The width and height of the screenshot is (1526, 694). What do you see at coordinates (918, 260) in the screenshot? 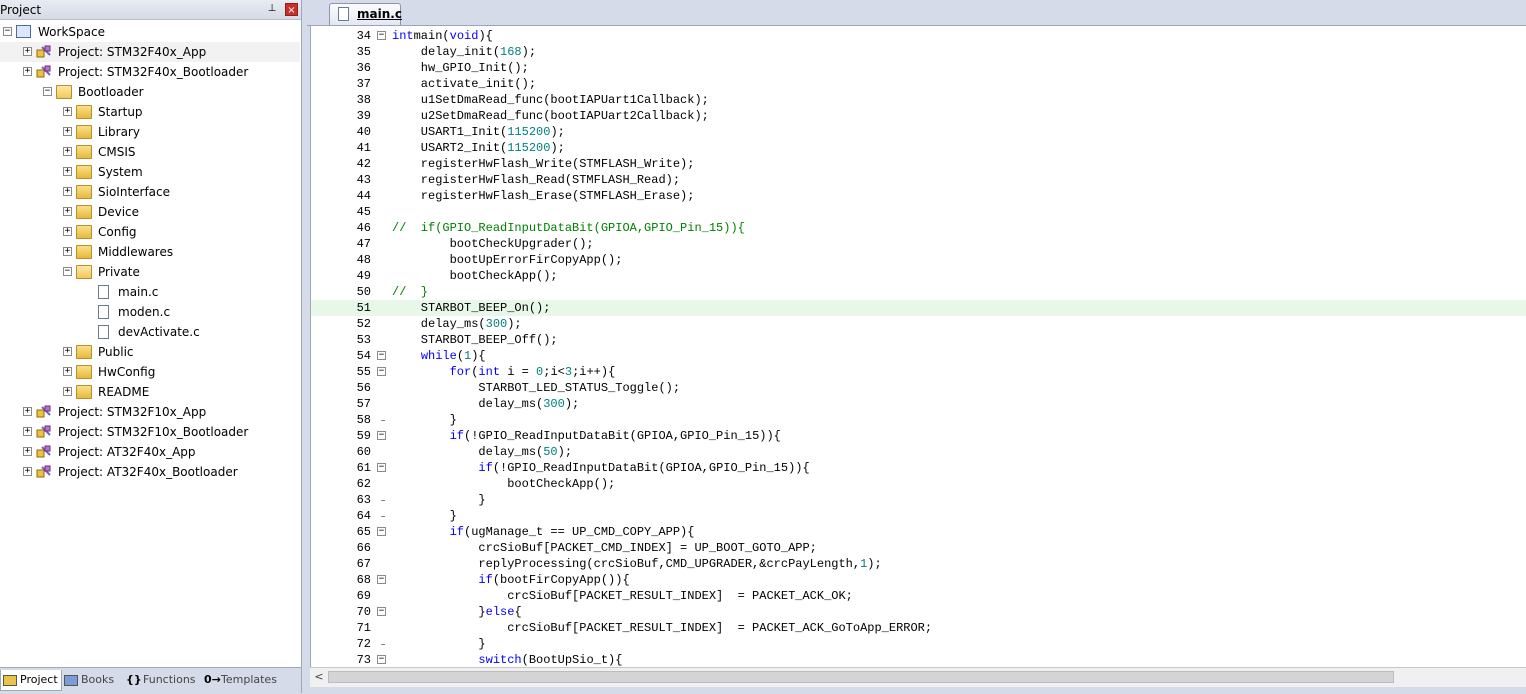
I see `code-line: 48 bootUpErrorFirCopyApp();` at bounding box center [918, 260].